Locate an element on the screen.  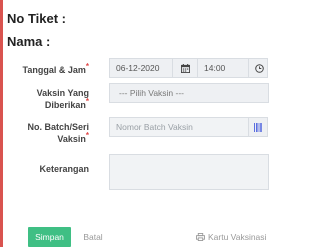
batch-number-input: Nomor Batch Vaksin is located at coordinates (179, 127).